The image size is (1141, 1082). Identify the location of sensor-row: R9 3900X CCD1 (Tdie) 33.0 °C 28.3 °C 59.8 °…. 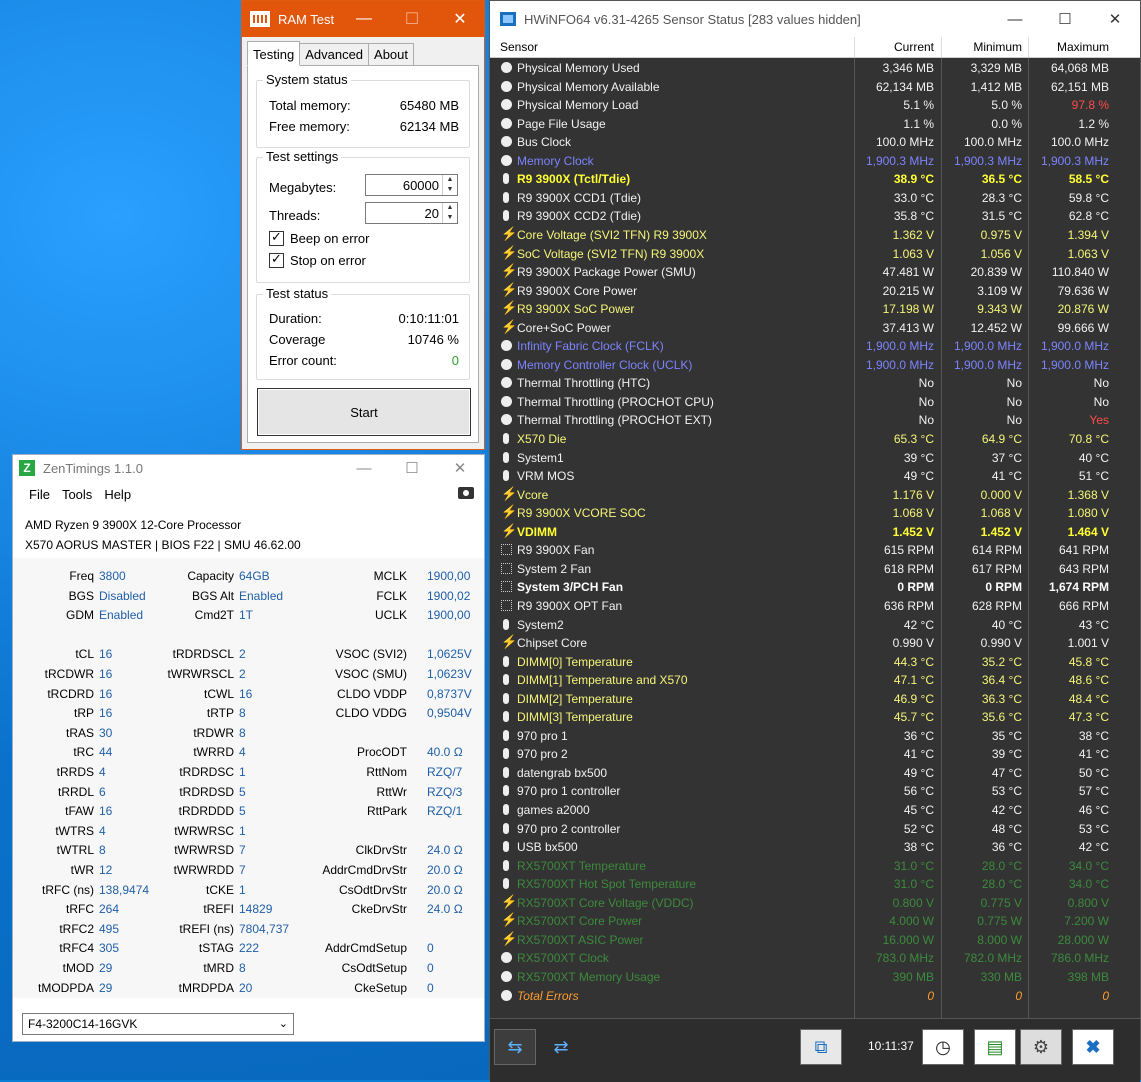
(815, 198).